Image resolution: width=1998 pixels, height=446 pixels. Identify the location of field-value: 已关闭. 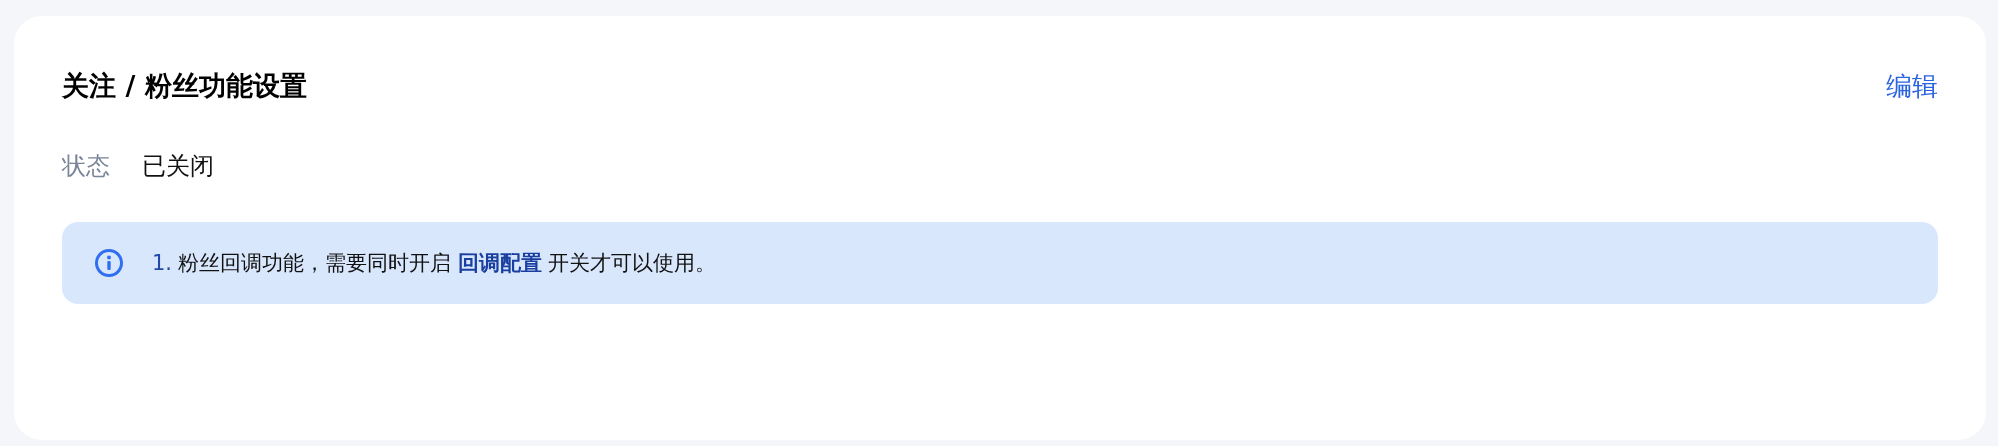
(178, 166).